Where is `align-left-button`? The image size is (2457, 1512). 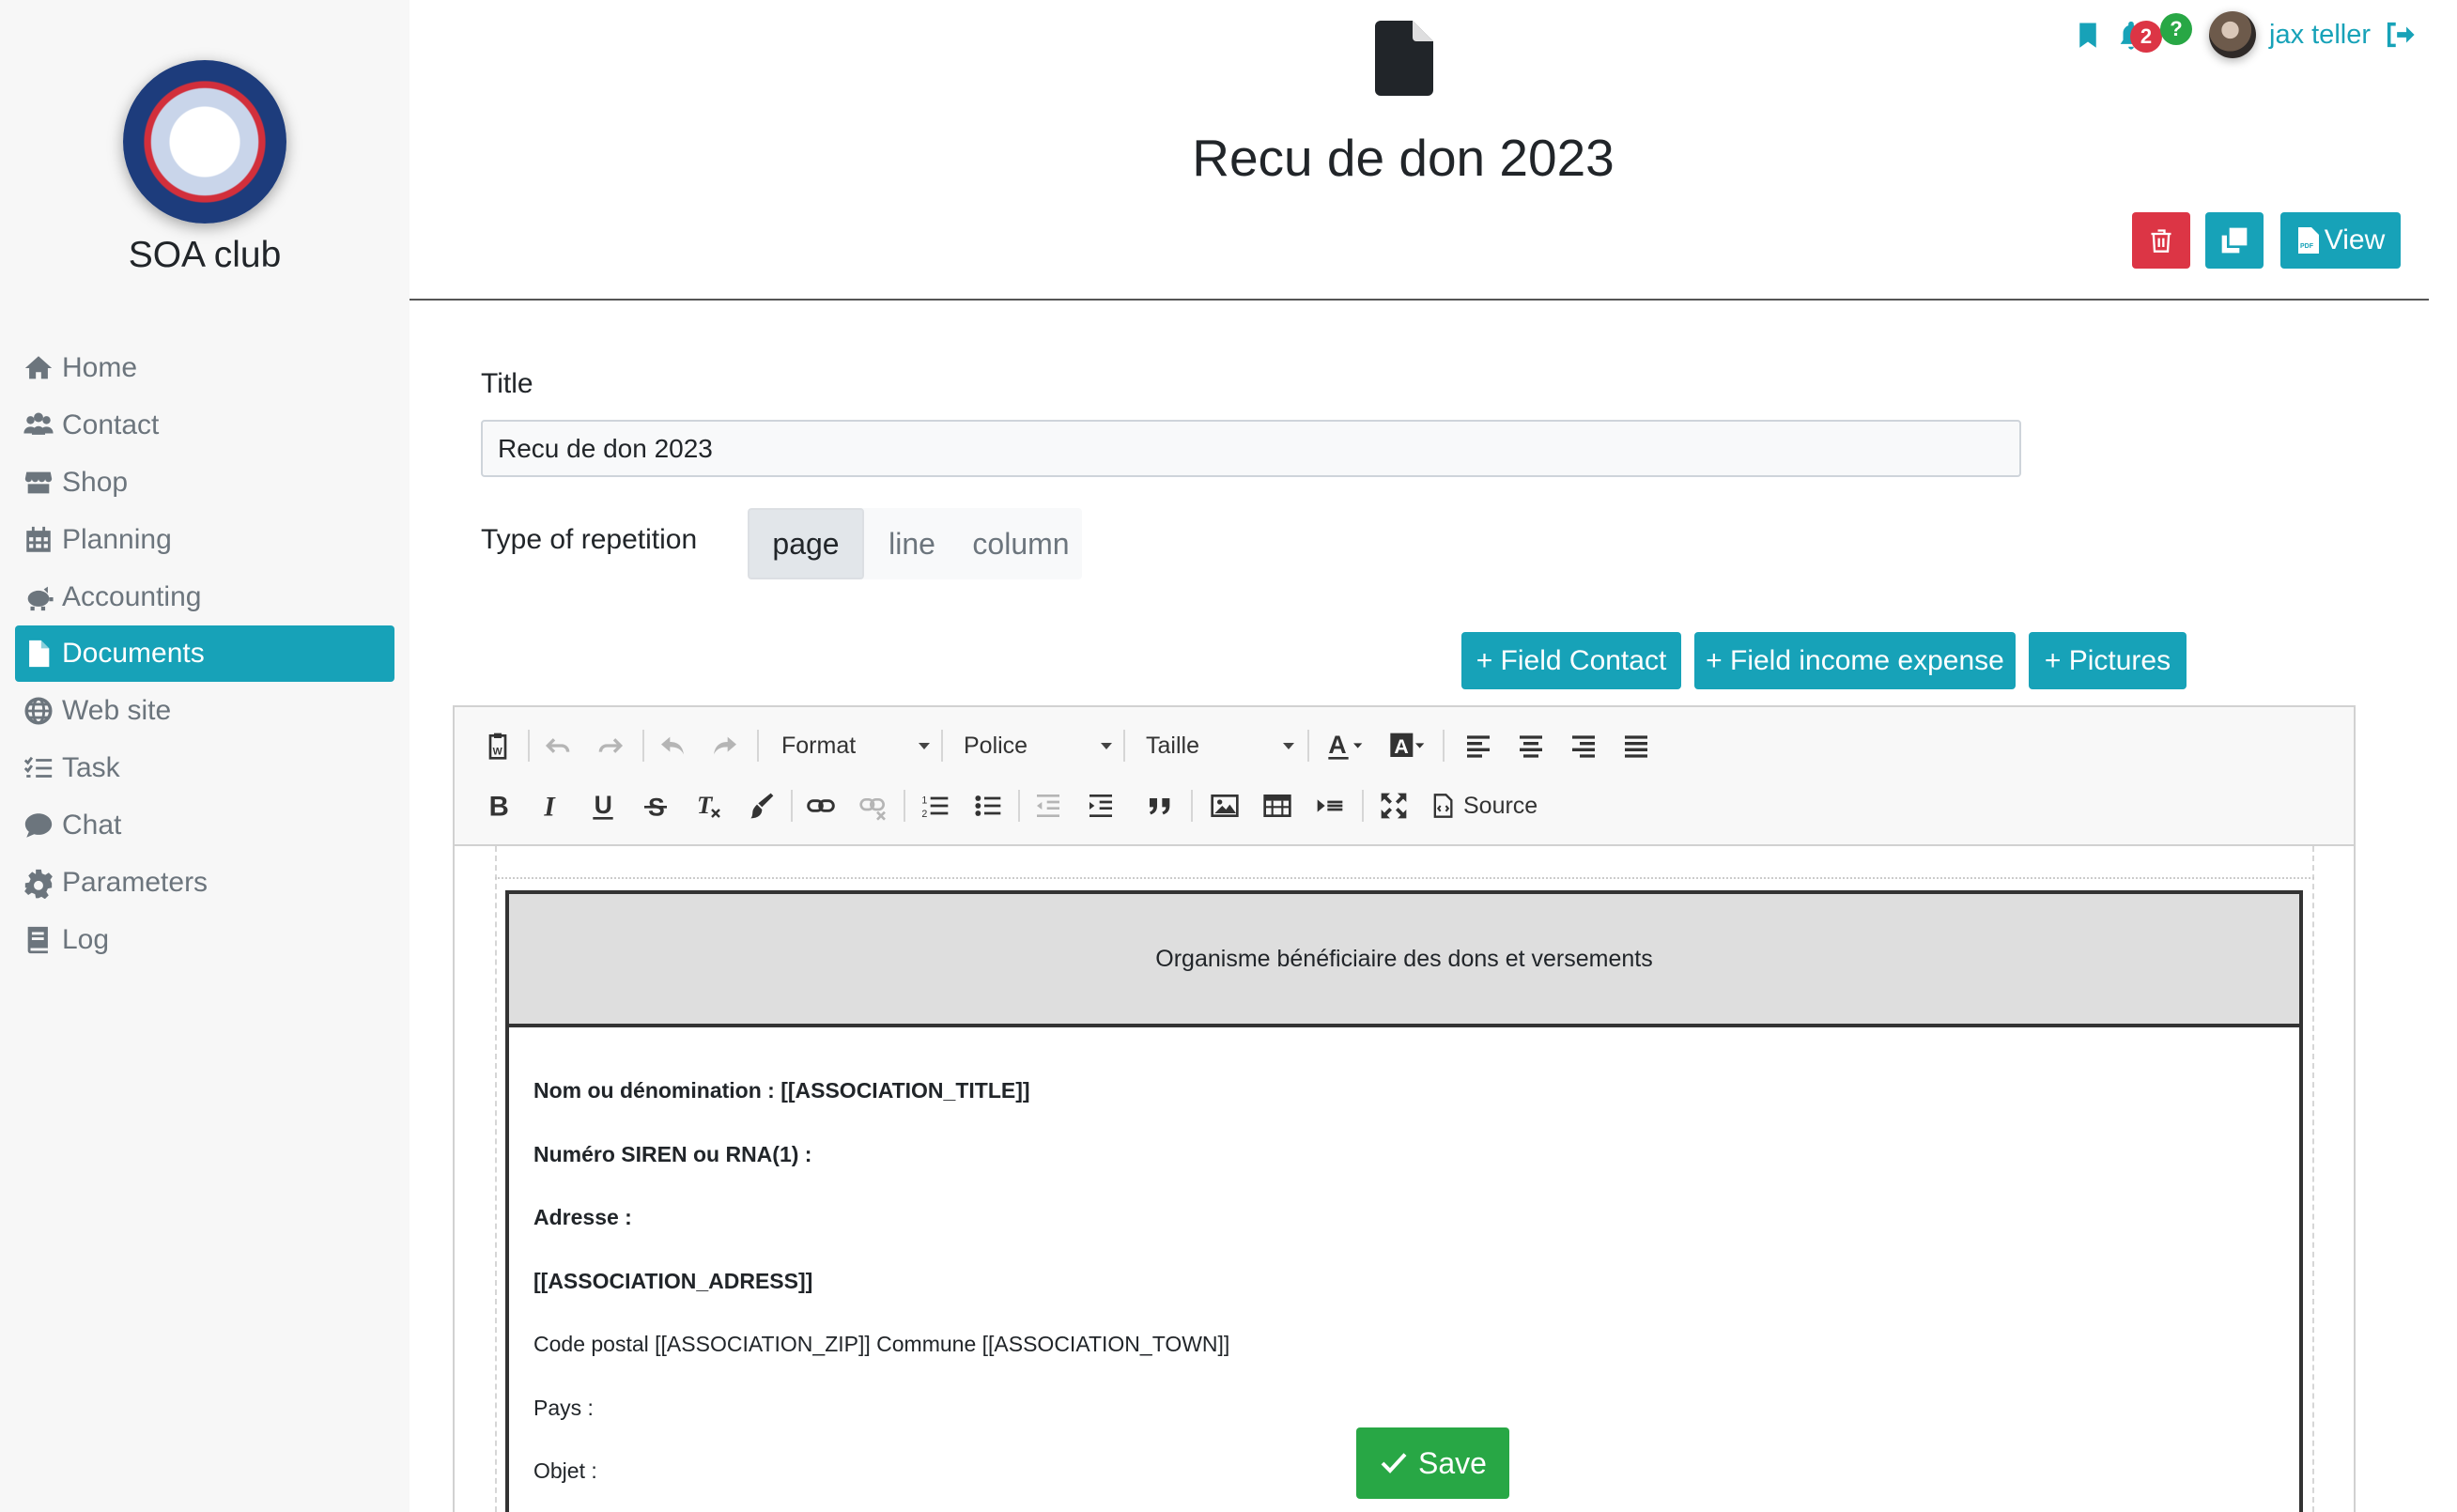
align-left-button is located at coordinates (1478, 745).